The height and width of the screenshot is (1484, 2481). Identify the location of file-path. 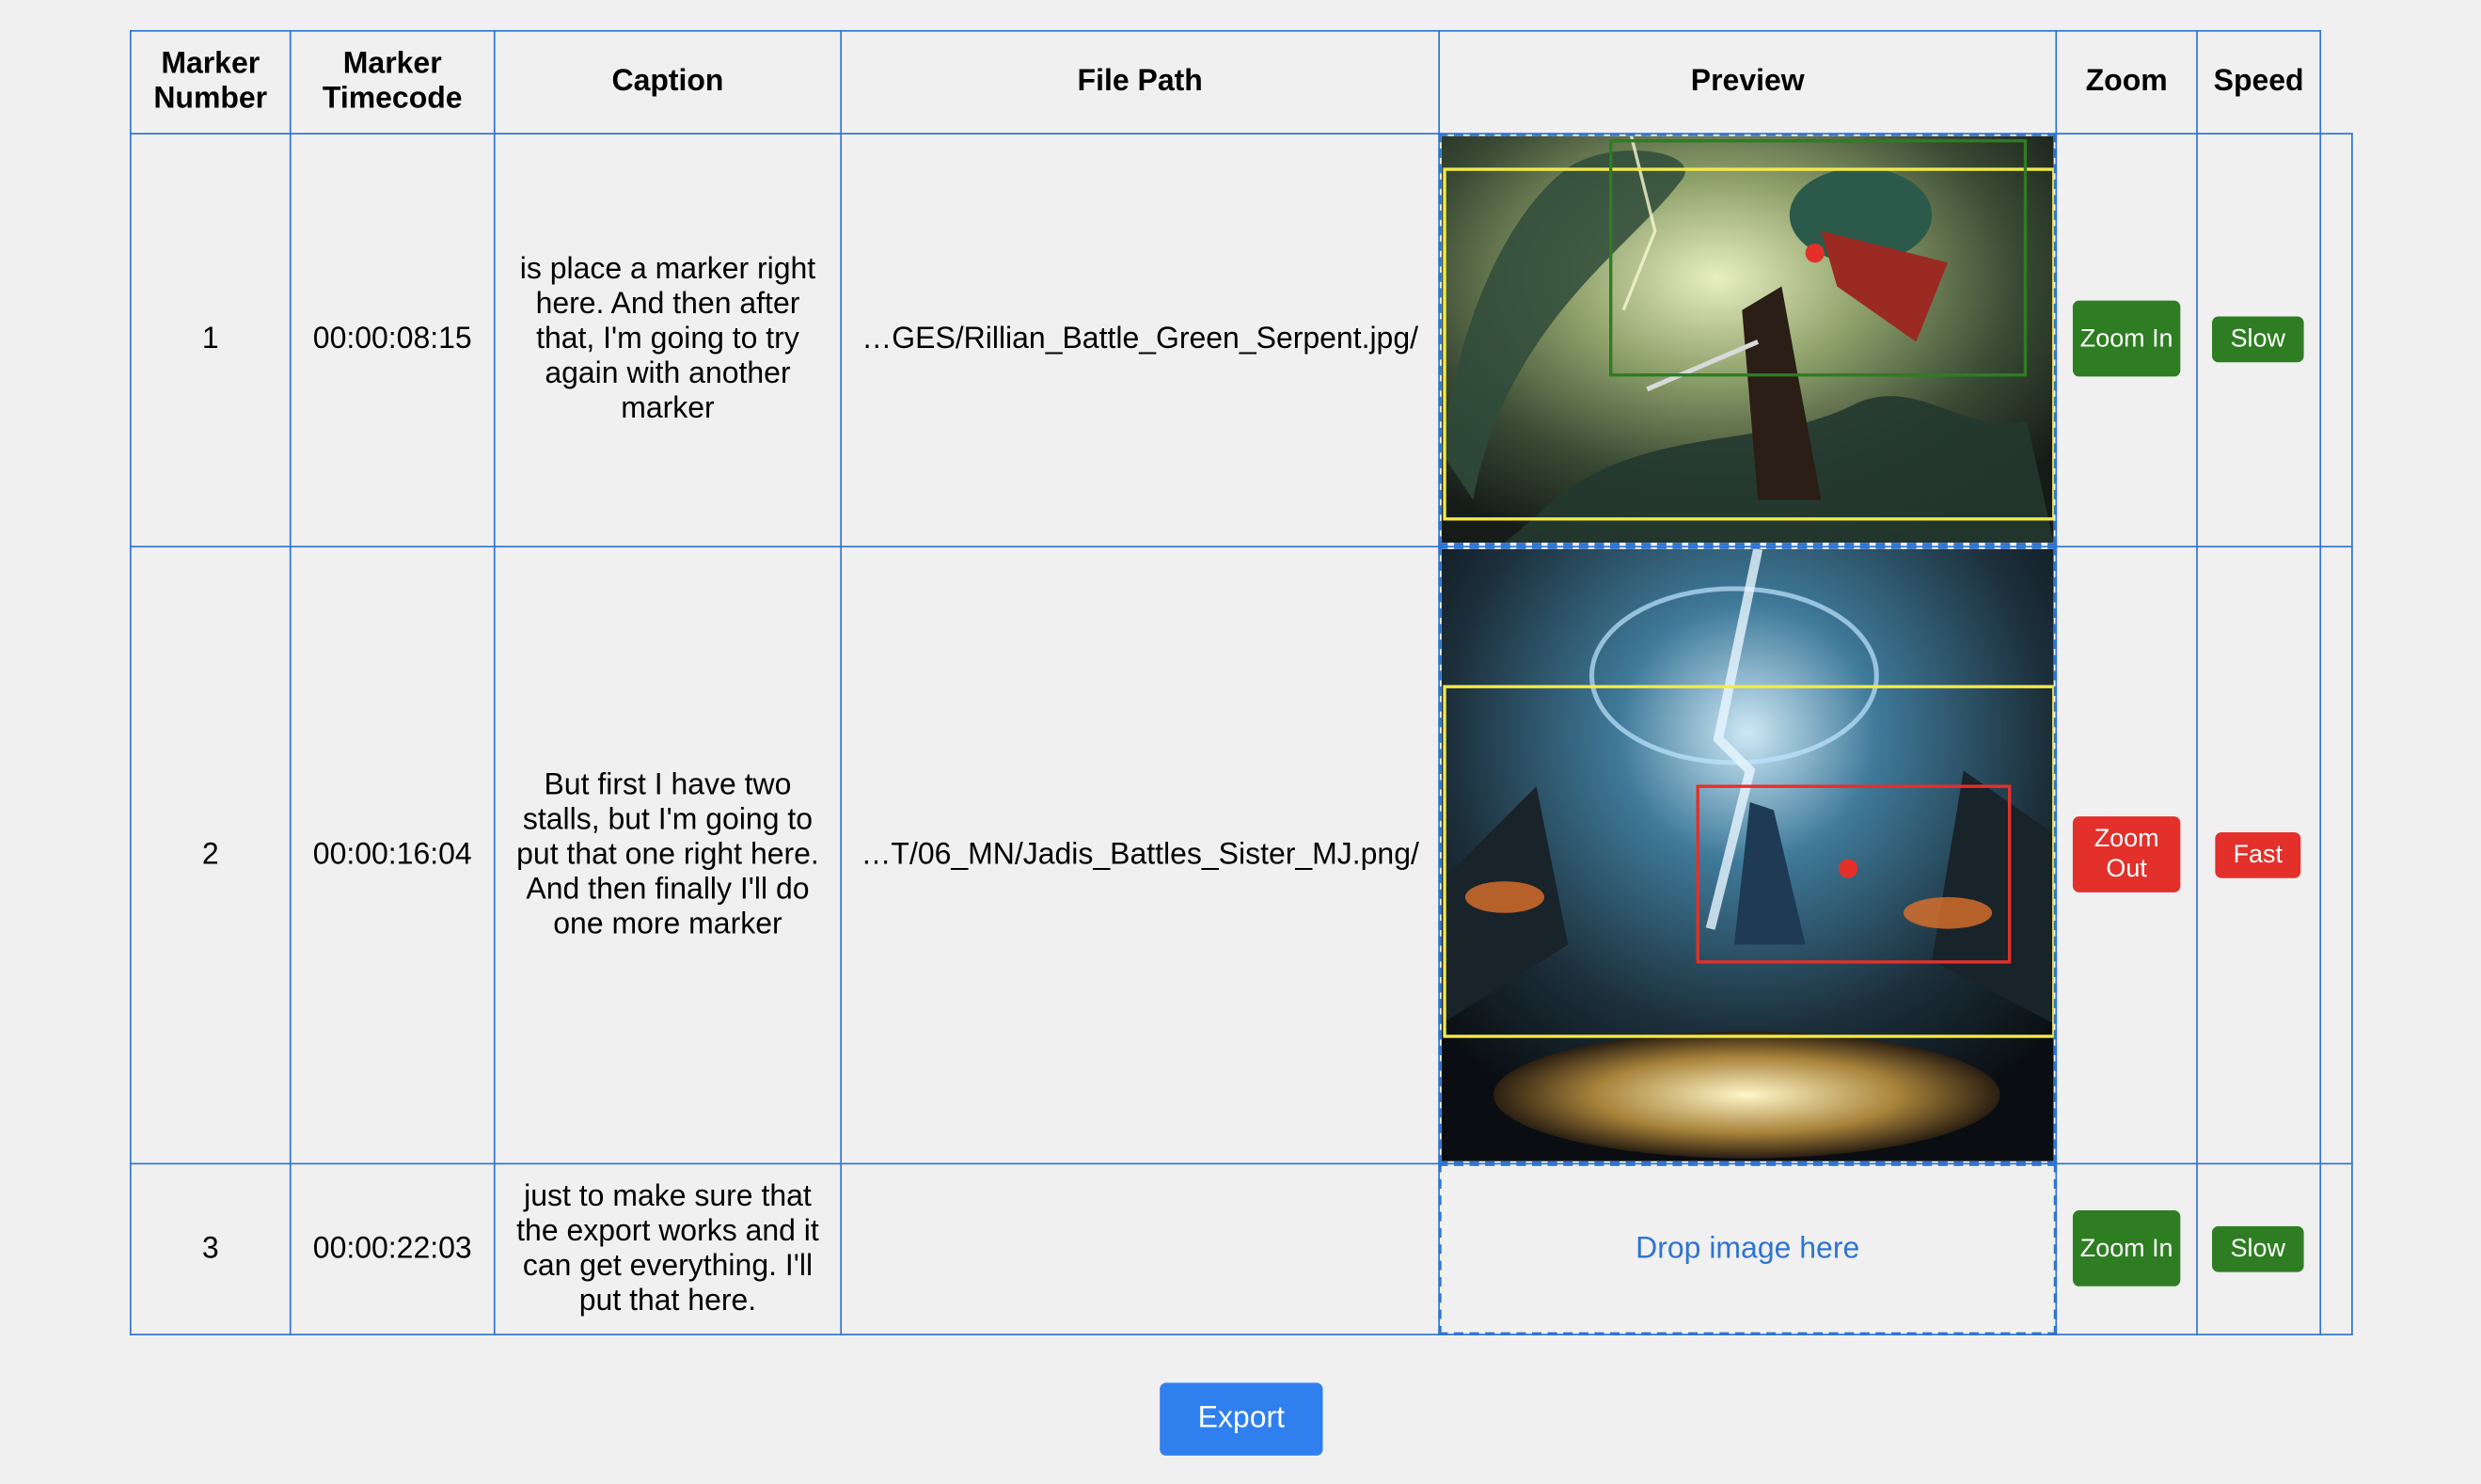
(1140, 1249).